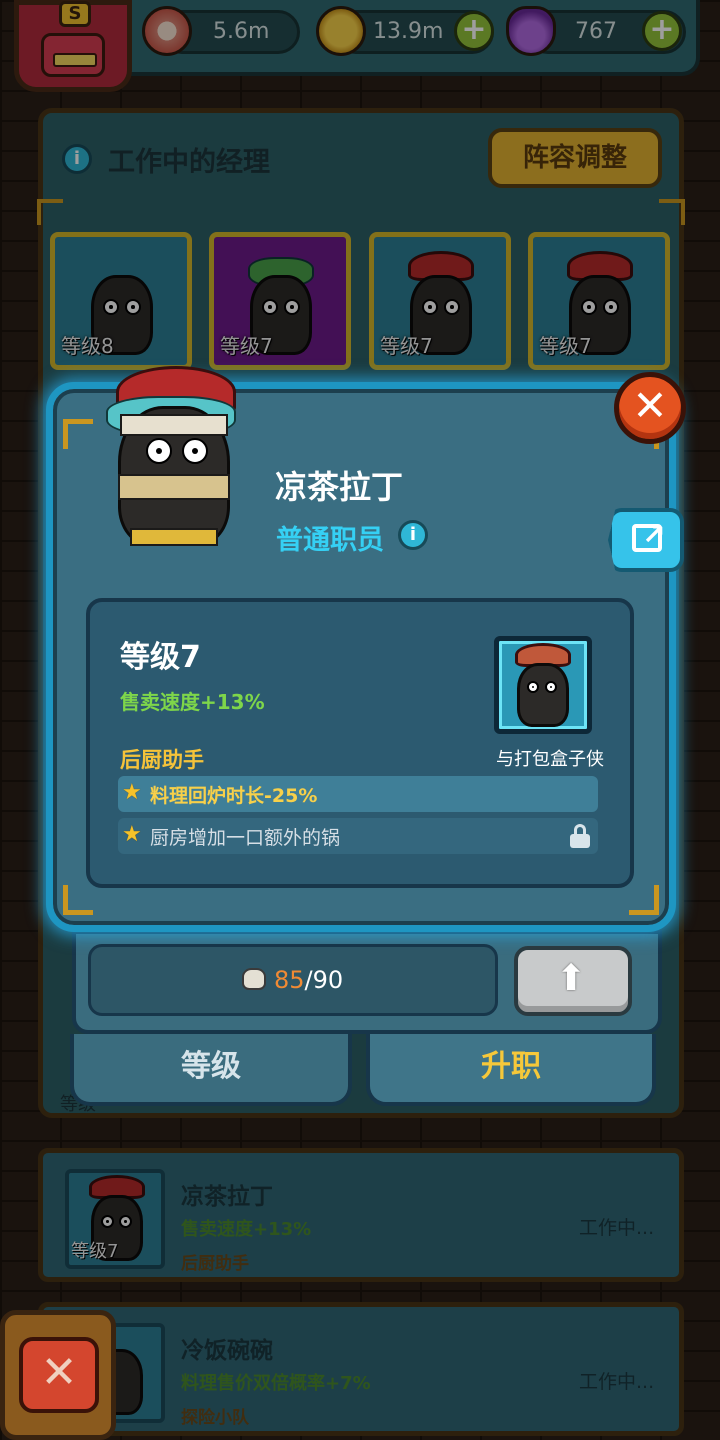 The image size is (720, 1440). What do you see at coordinates (650, 408) in the screenshot?
I see `close-modal-button: ✕` at bounding box center [650, 408].